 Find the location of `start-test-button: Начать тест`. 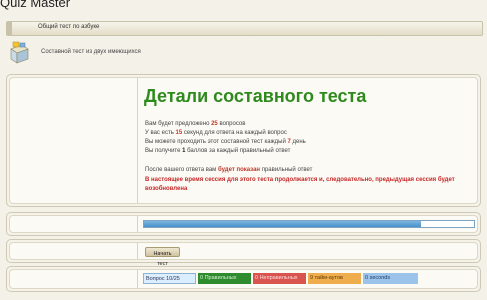

start-test-button: Начать тест is located at coordinates (162, 257).